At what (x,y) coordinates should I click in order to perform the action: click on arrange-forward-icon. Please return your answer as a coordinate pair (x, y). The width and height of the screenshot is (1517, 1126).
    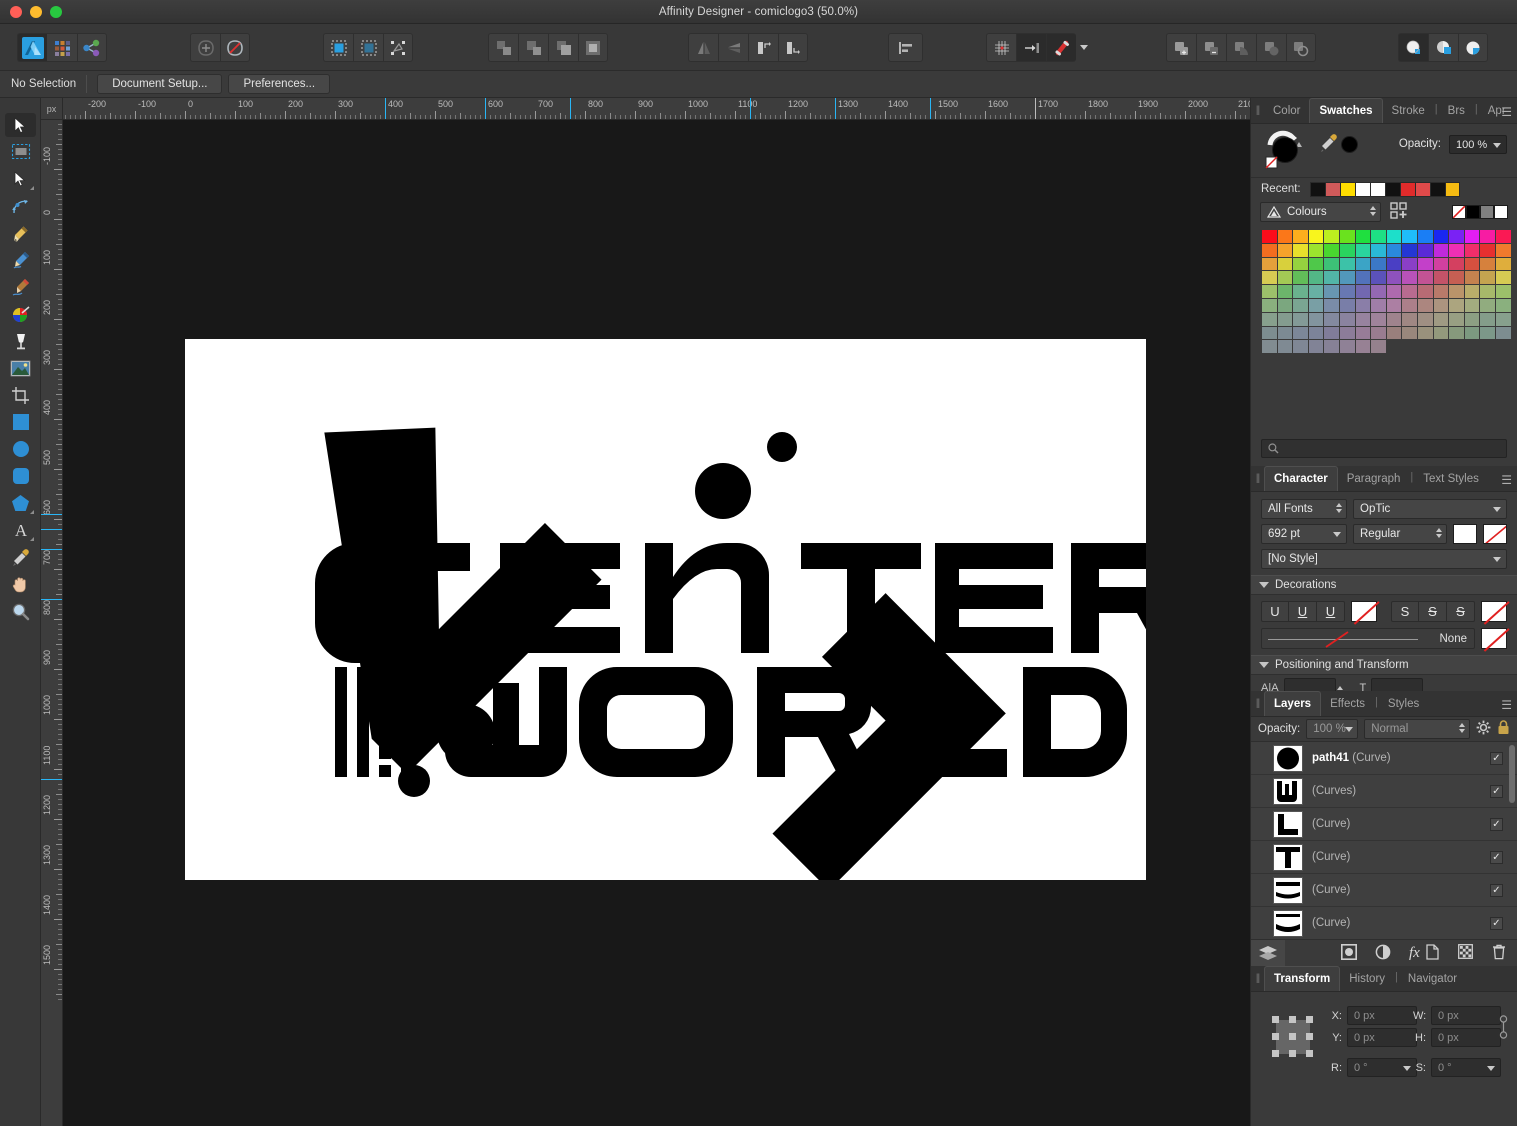
    Looking at the image, I should click on (563, 47).